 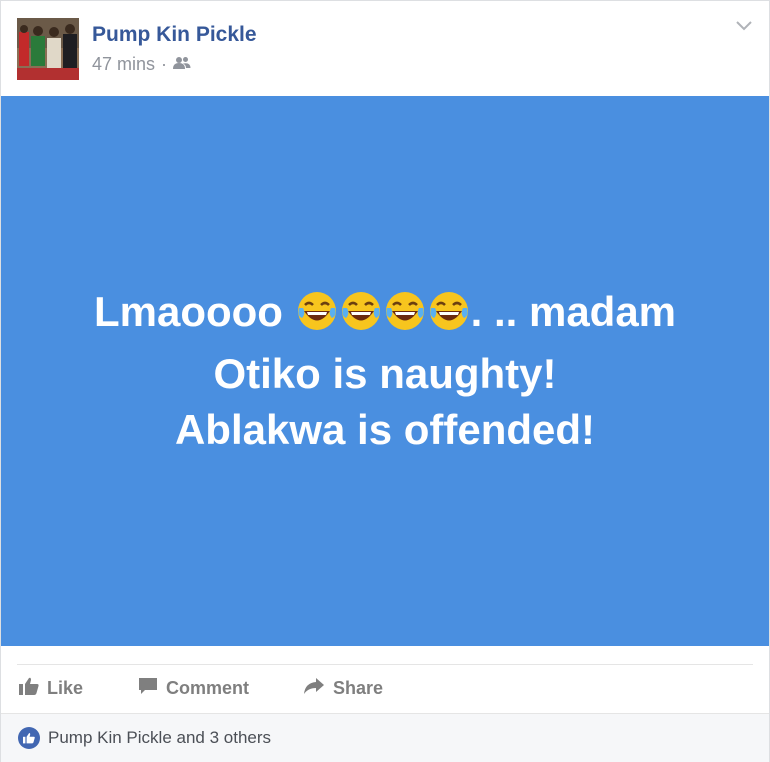 I want to click on post-meta: 47 mins ·, so click(x=141, y=64).